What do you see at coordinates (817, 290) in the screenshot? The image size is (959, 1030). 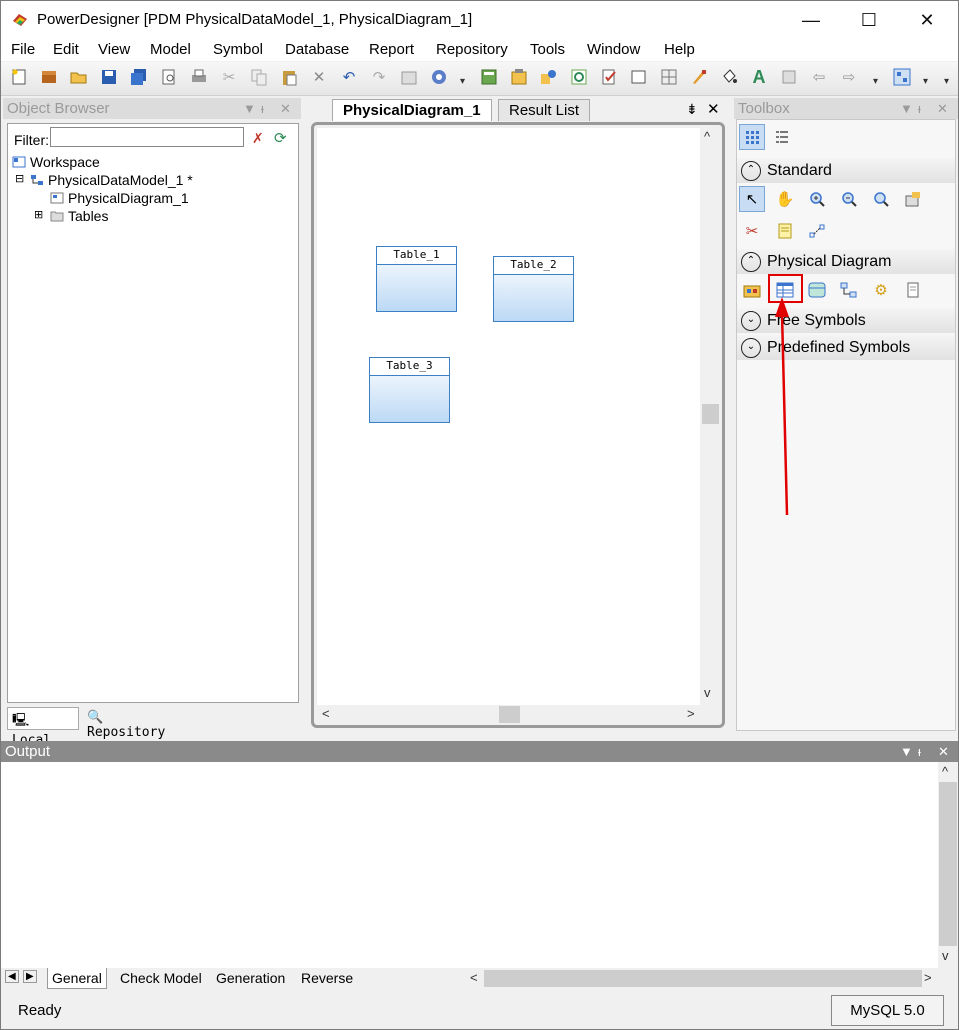 I see `view-tool` at bounding box center [817, 290].